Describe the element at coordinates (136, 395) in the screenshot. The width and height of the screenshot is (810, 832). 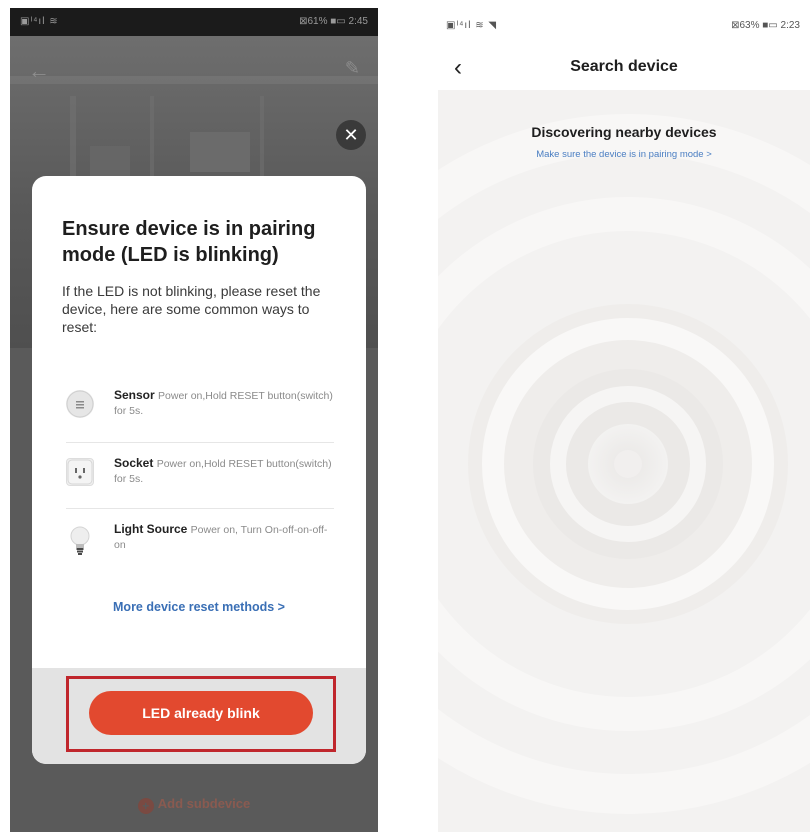
I see `reset-method-name: Sensor` at that location.